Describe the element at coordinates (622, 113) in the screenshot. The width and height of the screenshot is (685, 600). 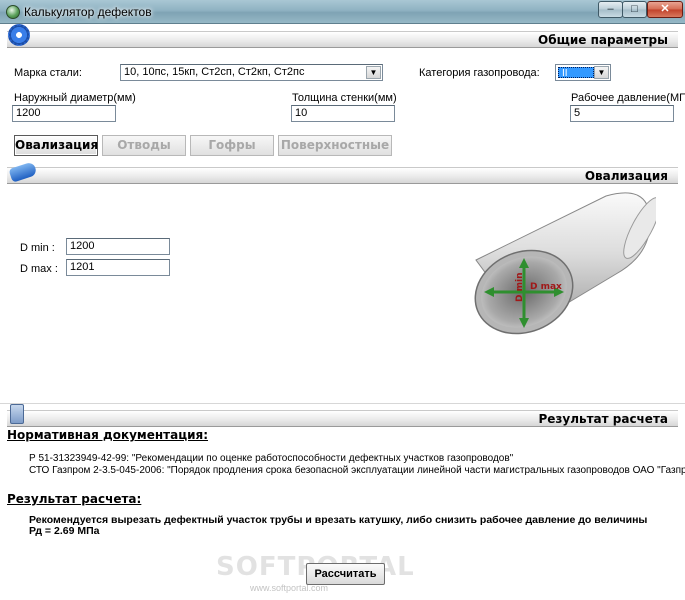
I see `working-pressure-input: 5` at that location.